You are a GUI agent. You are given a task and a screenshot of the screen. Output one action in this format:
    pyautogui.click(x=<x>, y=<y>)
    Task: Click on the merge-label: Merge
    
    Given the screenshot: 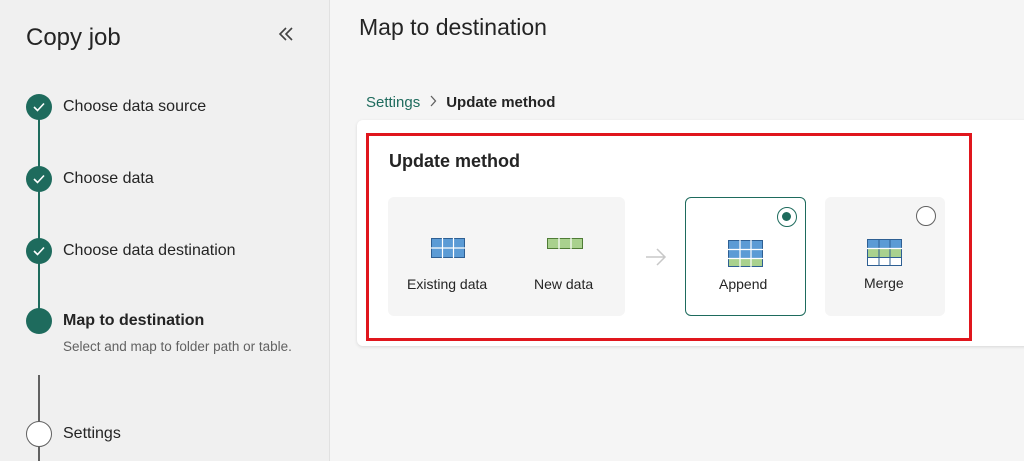 What is the action you would take?
    pyautogui.click(x=884, y=283)
    